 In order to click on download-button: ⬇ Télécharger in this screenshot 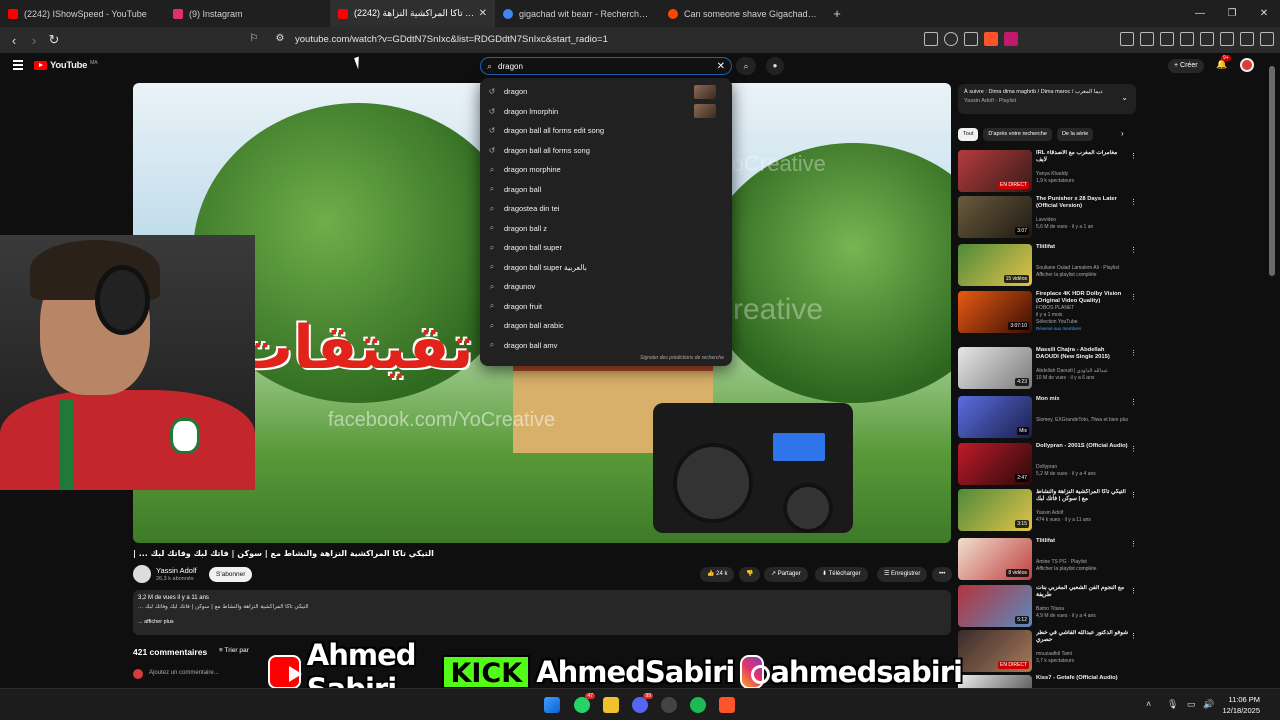, I will do `click(841, 574)`.